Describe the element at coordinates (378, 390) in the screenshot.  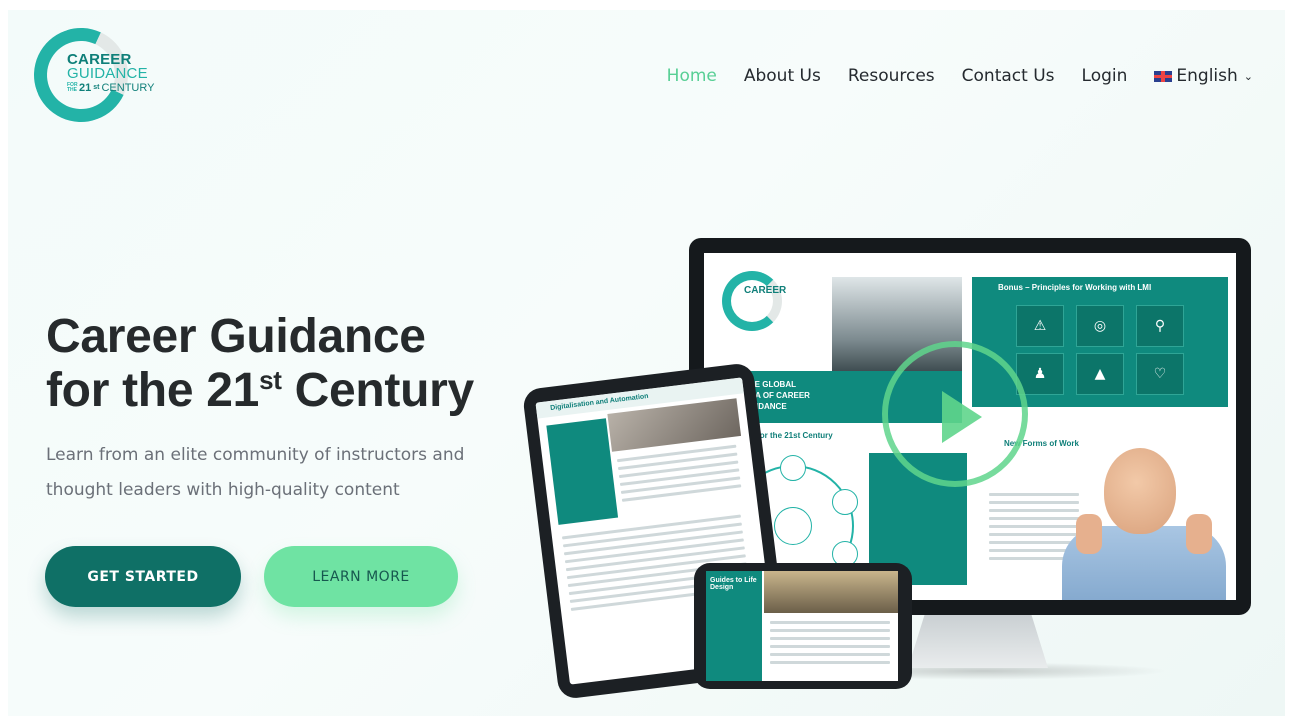
I see `hero-title-line2-post: Century` at that location.